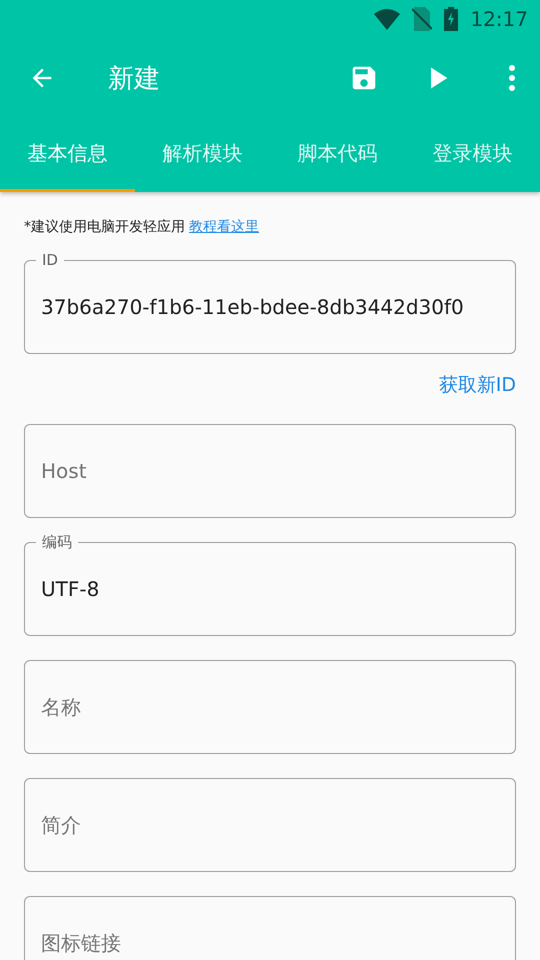 The image size is (540, 960). What do you see at coordinates (477, 385) in the screenshot?
I see `new-id-link: 获取新ID` at bounding box center [477, 385].